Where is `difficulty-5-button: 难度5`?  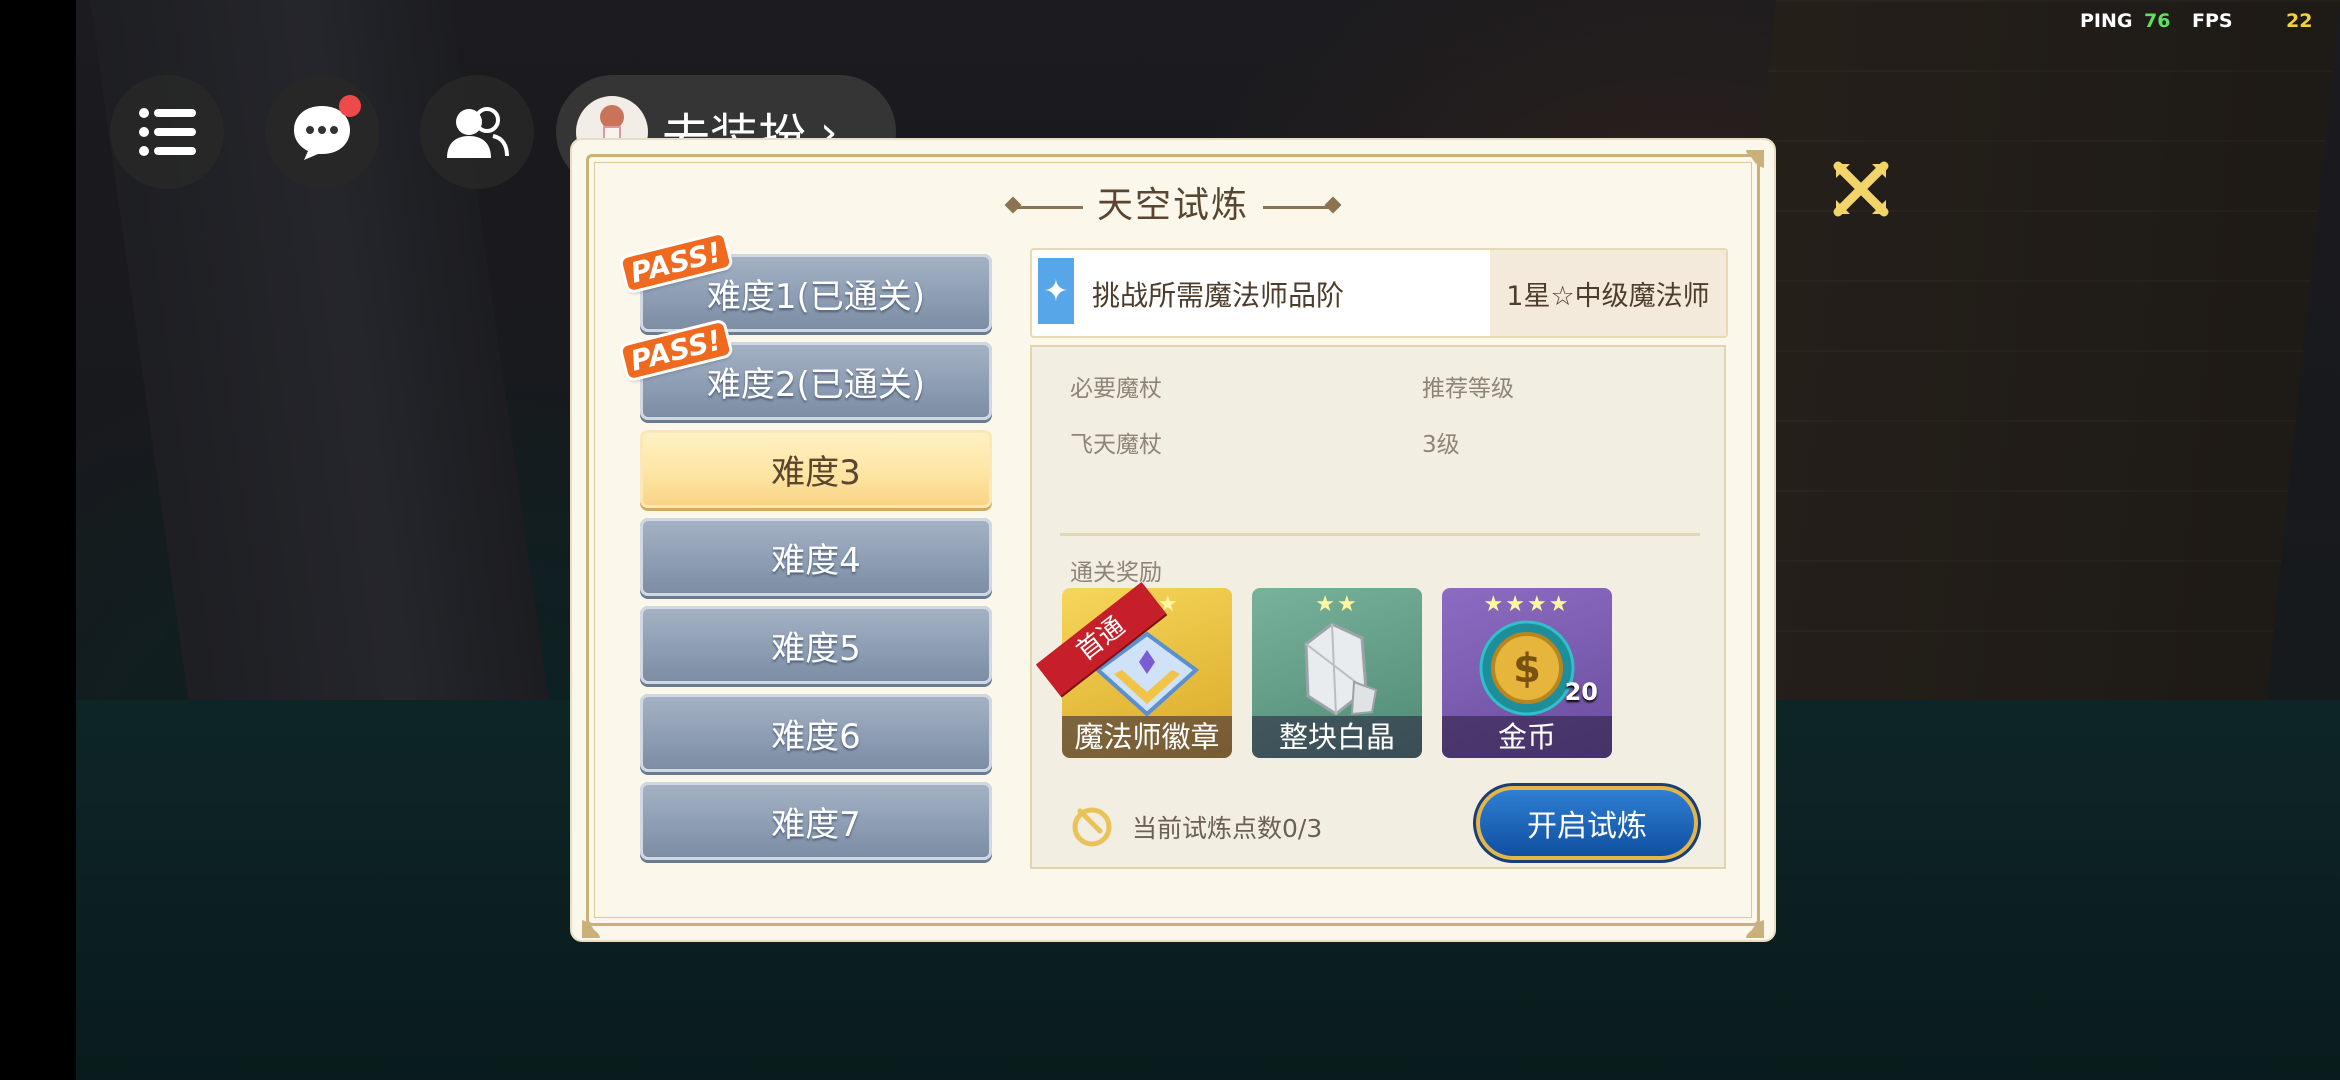 difficulty-5-button: 难度5 is located at coordinates (816, 645).